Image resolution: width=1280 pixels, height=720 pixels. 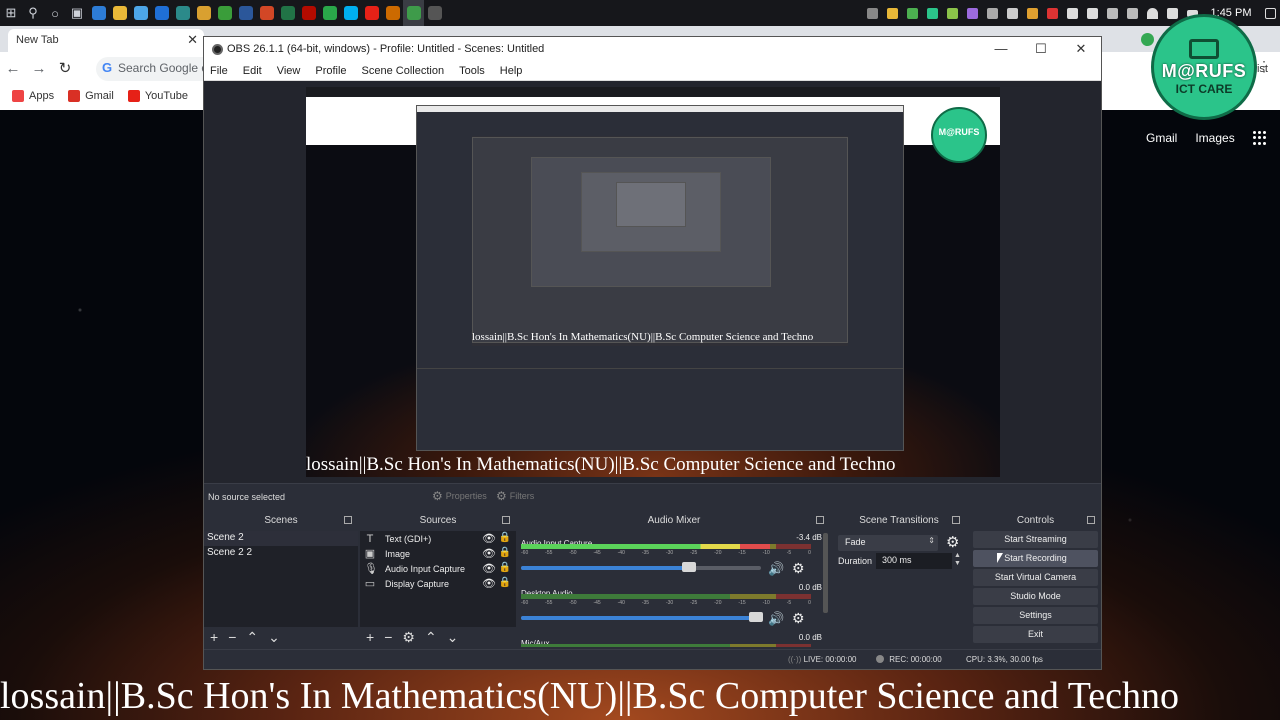 What do you see at coordinates (1259, 138) in the screenshot?
I see `google-apps-icon` at bounding box center [1259, 138].